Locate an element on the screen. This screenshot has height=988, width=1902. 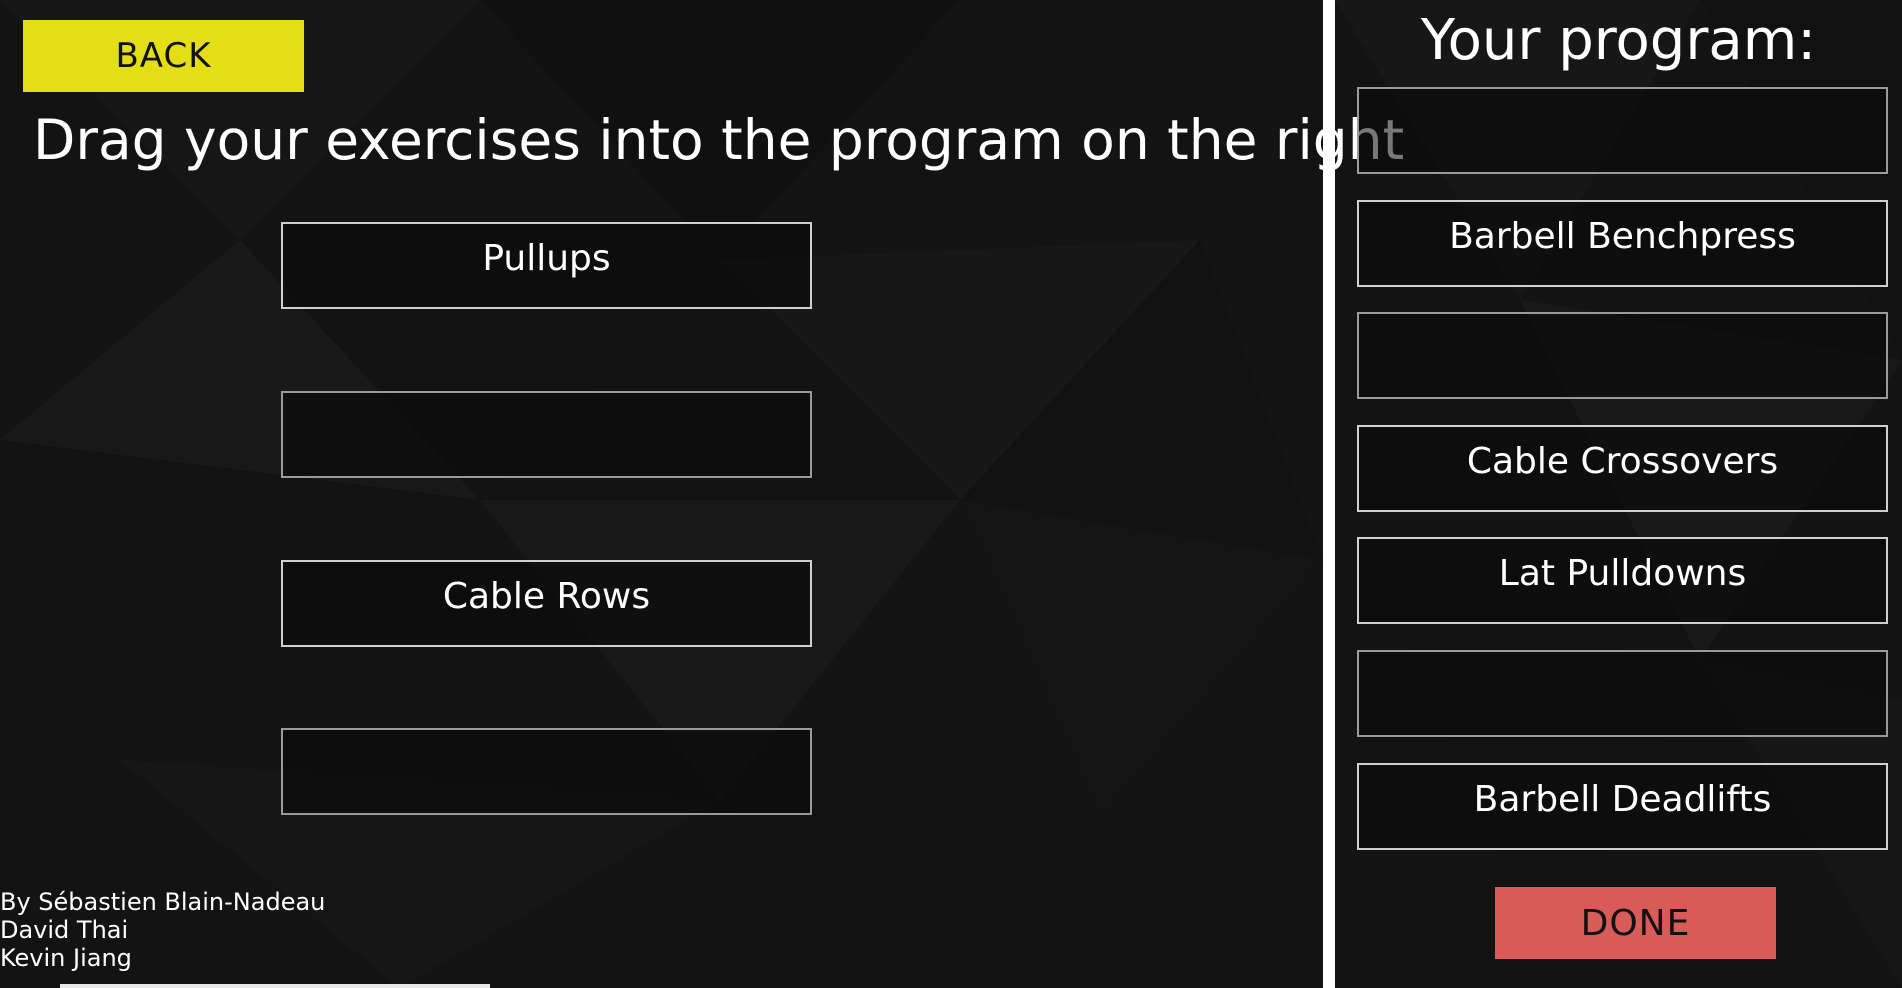
exercise-card-cable-rows: Cable Rows is located at coordinates (546, 603).